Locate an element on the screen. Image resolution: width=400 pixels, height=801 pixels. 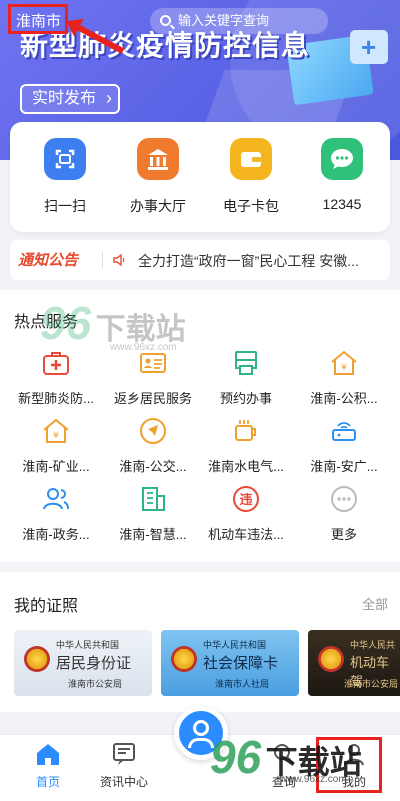
search-input: 输入关键字查询 is located at coordinates (239, 21).